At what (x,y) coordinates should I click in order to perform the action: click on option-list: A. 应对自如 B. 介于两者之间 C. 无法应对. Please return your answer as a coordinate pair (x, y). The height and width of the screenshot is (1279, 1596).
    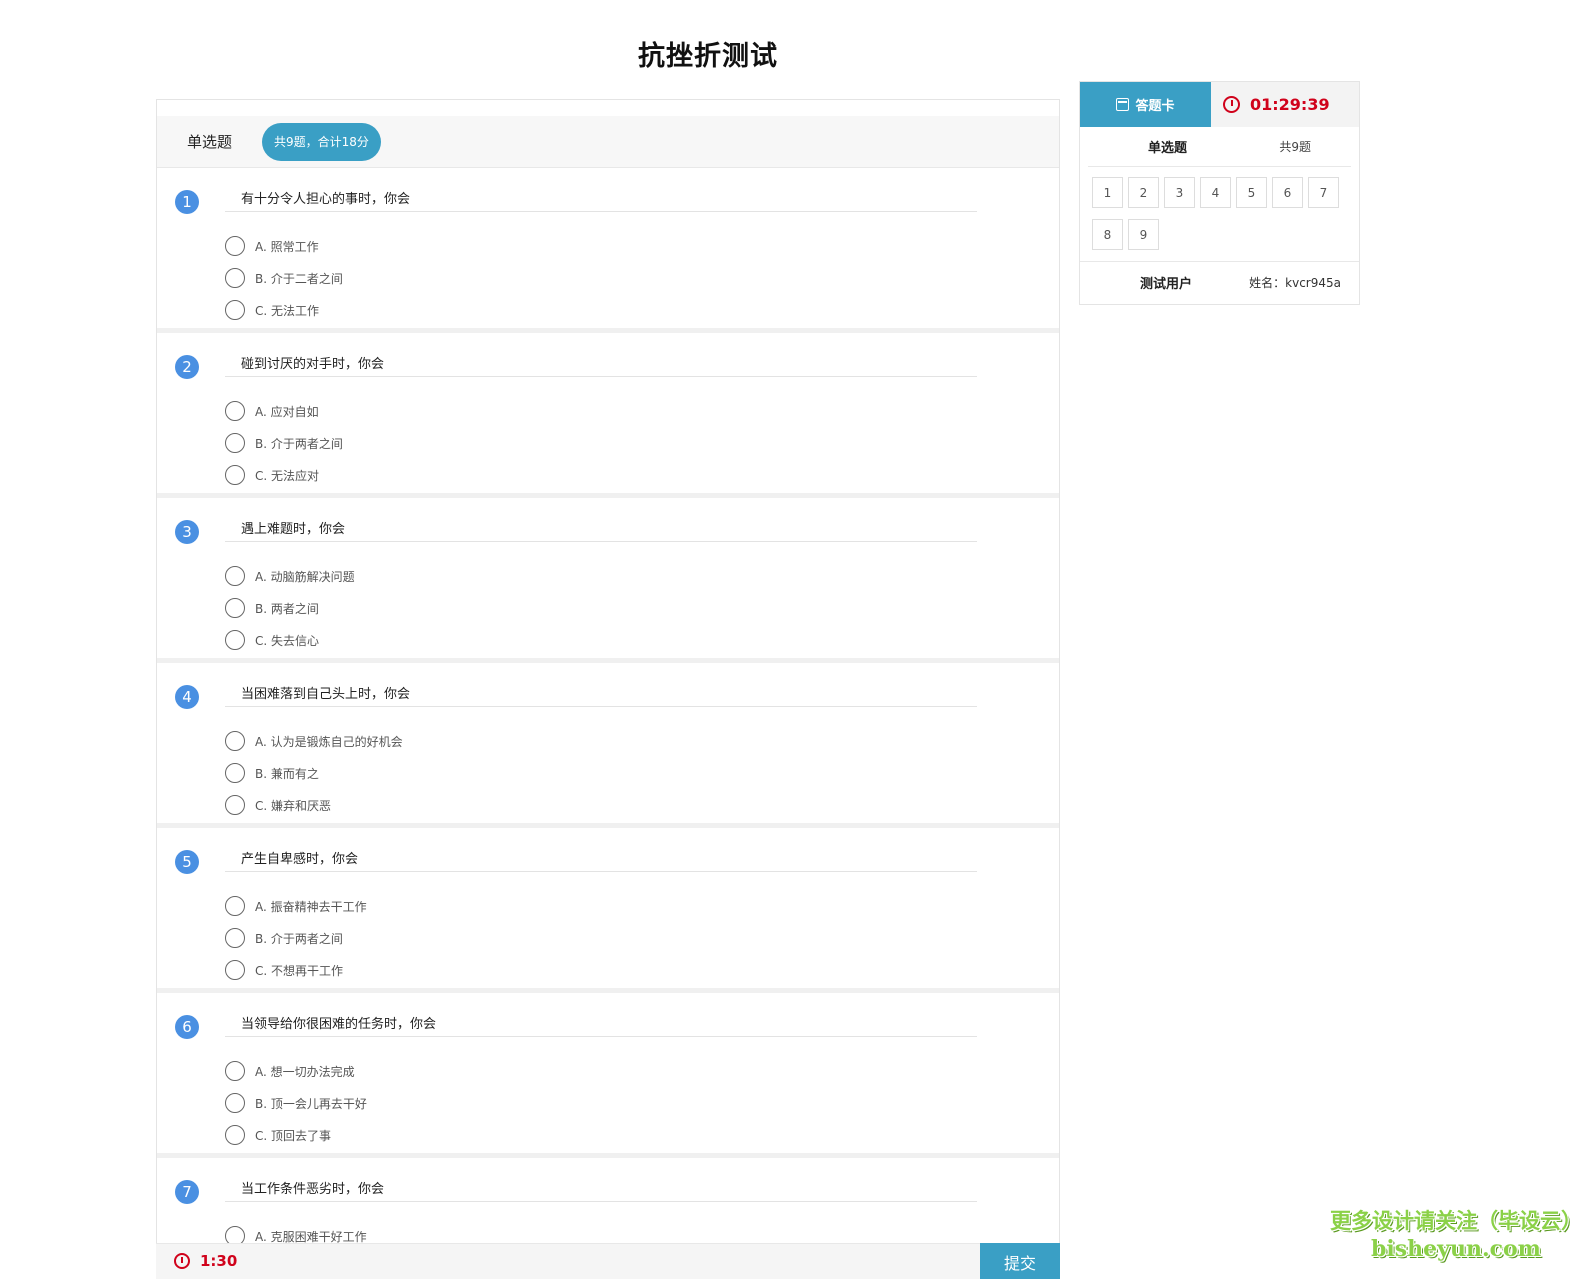
    Looking at the image, I should click on (284, 443).